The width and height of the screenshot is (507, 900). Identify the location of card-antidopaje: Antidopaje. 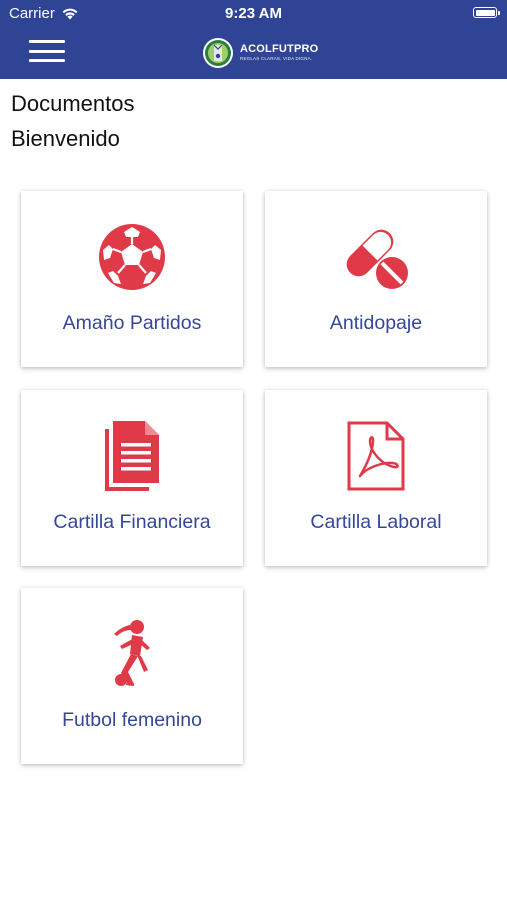
(376, 279).